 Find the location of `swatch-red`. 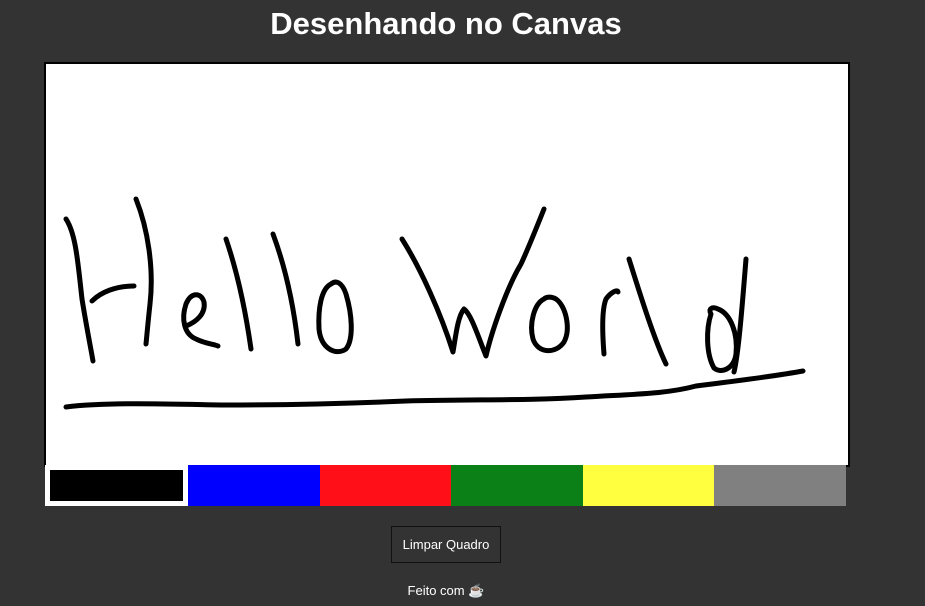

swatch-red is located at coordinates (385, 485).